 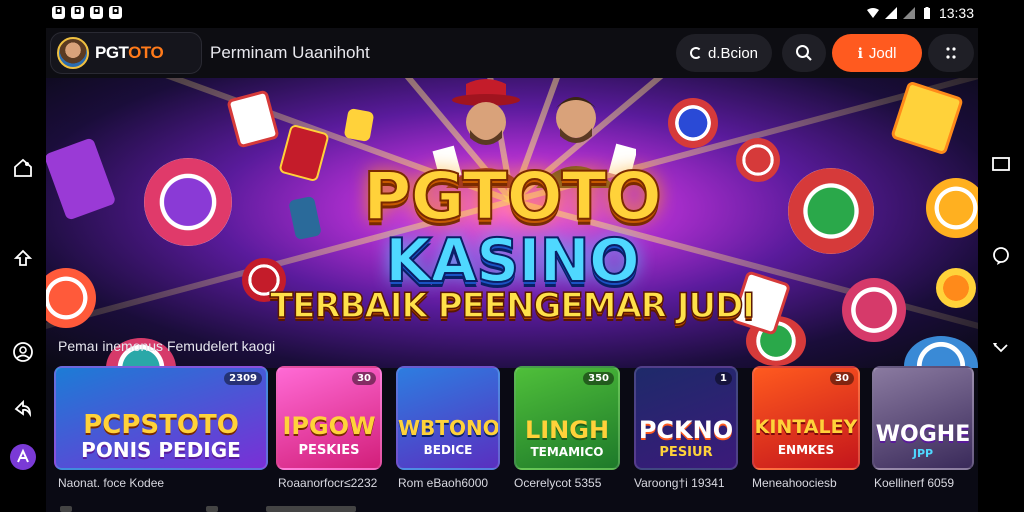 What do you see at coordinates (567, 430) in the screenshot?
I see `game-title: LINGH` at bounding box center [567, 430].